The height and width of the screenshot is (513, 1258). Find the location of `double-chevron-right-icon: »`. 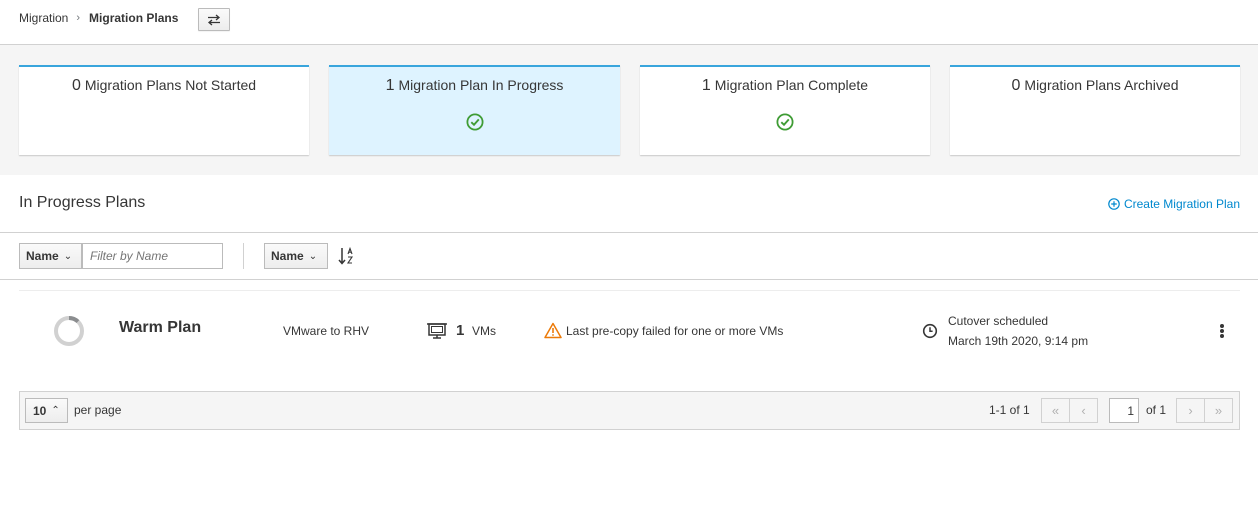

double-chevron-right-icon: » is located at coordinates (1218, 410).